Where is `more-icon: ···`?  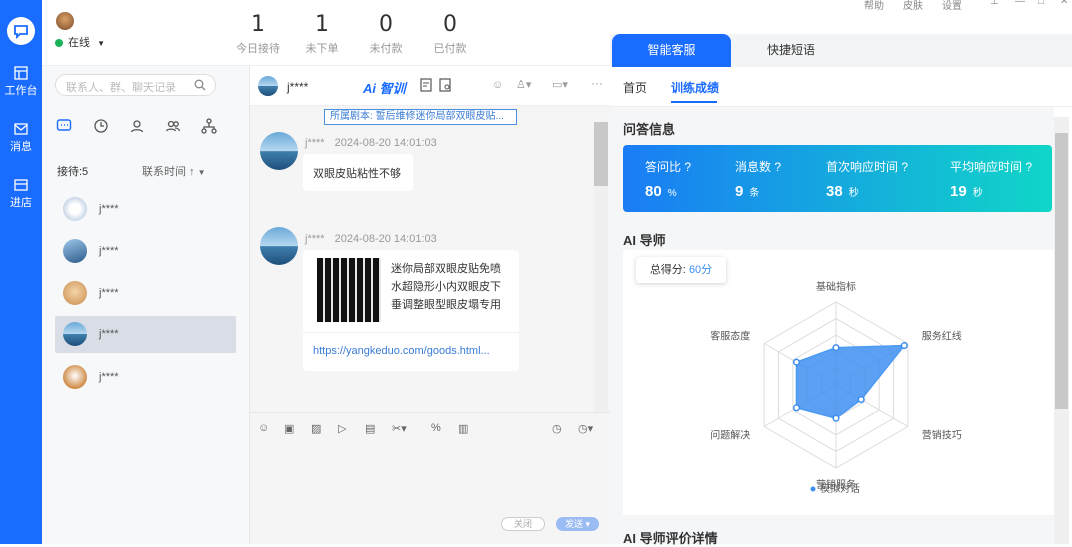 more-icon: ··· is located at coordinates (597, 83).